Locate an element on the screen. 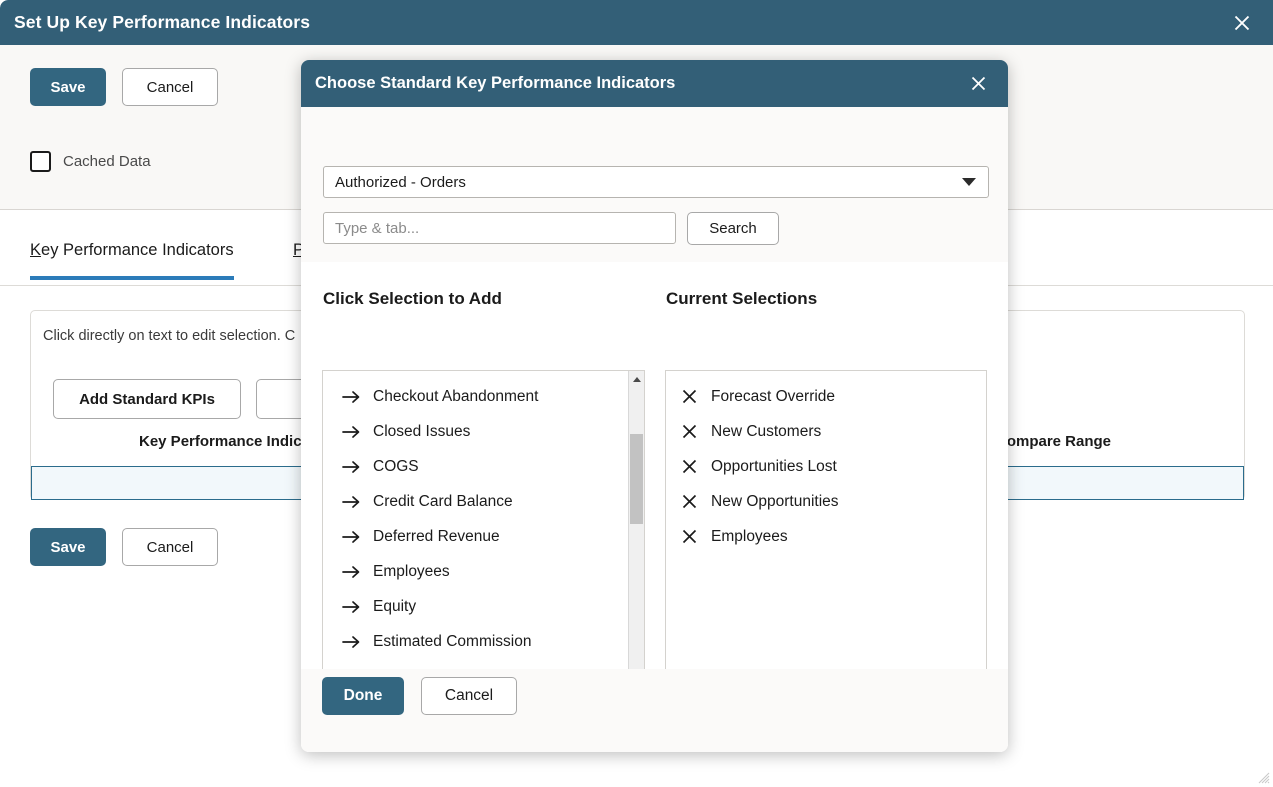 This screenshot has width=1273, height=787. cancel-button-top: Cancel is located at coordinates (170, 87).